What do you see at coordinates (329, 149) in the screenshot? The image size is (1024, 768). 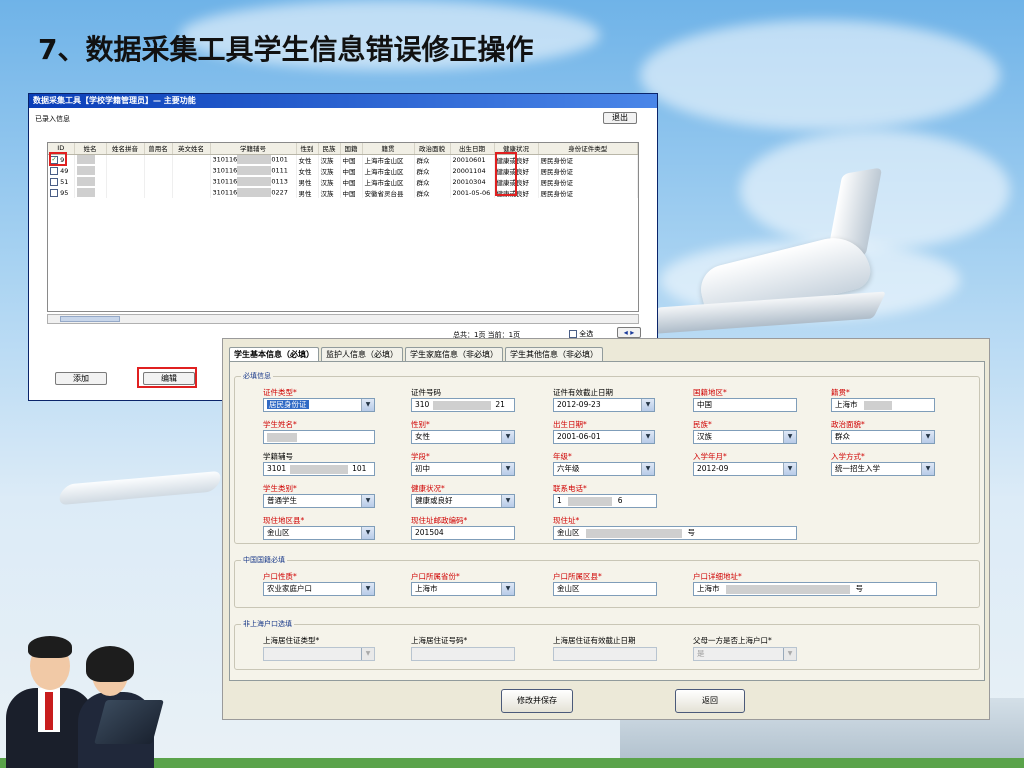 I see `column-header: 民族` at bounding box center [329, 149].